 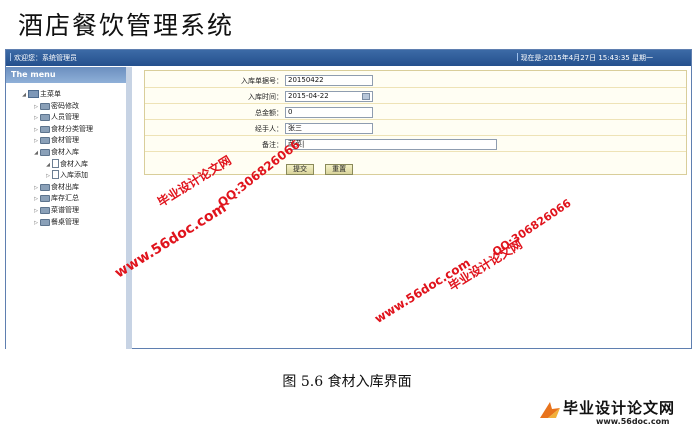 I want to click on tree-item-label: 库存汇总, so click(x=65, y=198).